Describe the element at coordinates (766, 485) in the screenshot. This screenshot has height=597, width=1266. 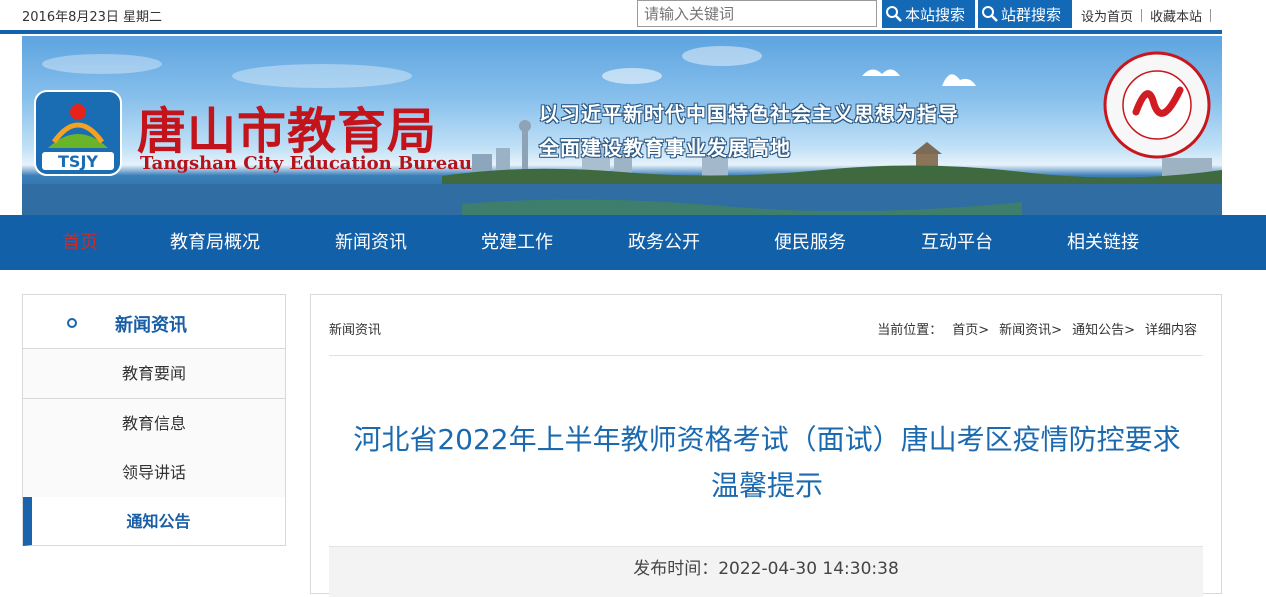
I see `article-title-line-2: 温馨提示` at that location.